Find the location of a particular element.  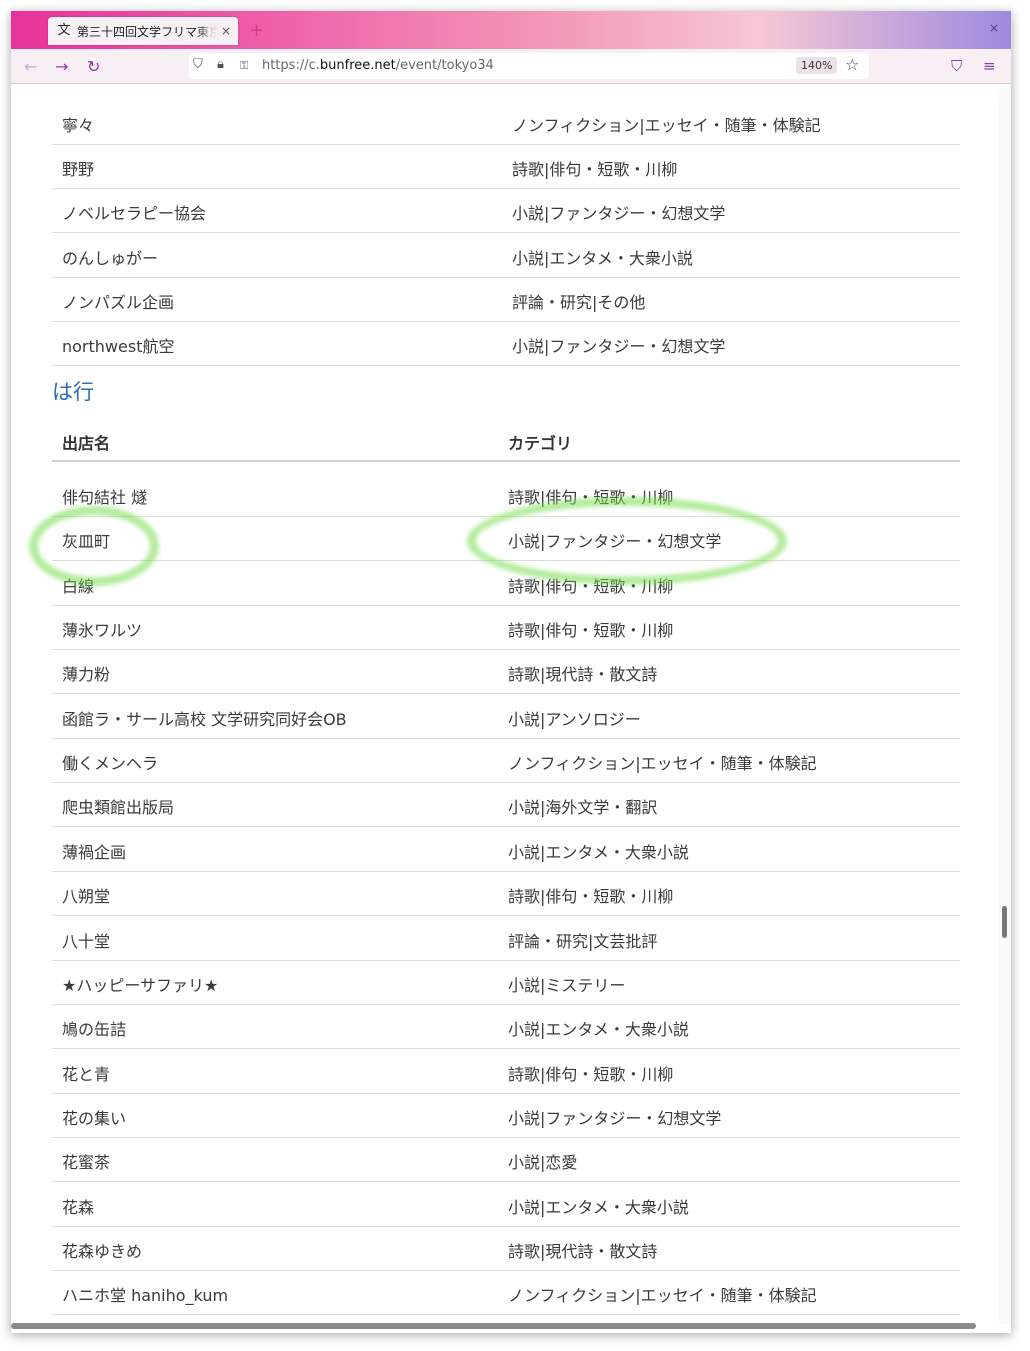

vertical-scrollbar is located at coordinates (1005, 704).